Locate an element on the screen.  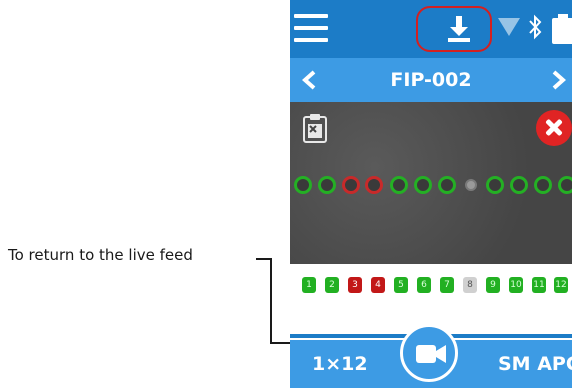
fiber-badge-8: 8 is located at coordinates (470, 285).